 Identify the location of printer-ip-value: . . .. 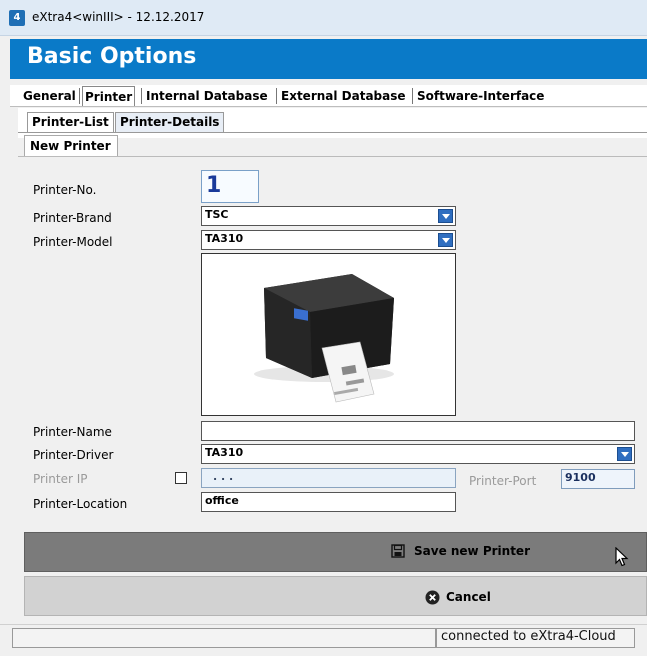
(223, 476).